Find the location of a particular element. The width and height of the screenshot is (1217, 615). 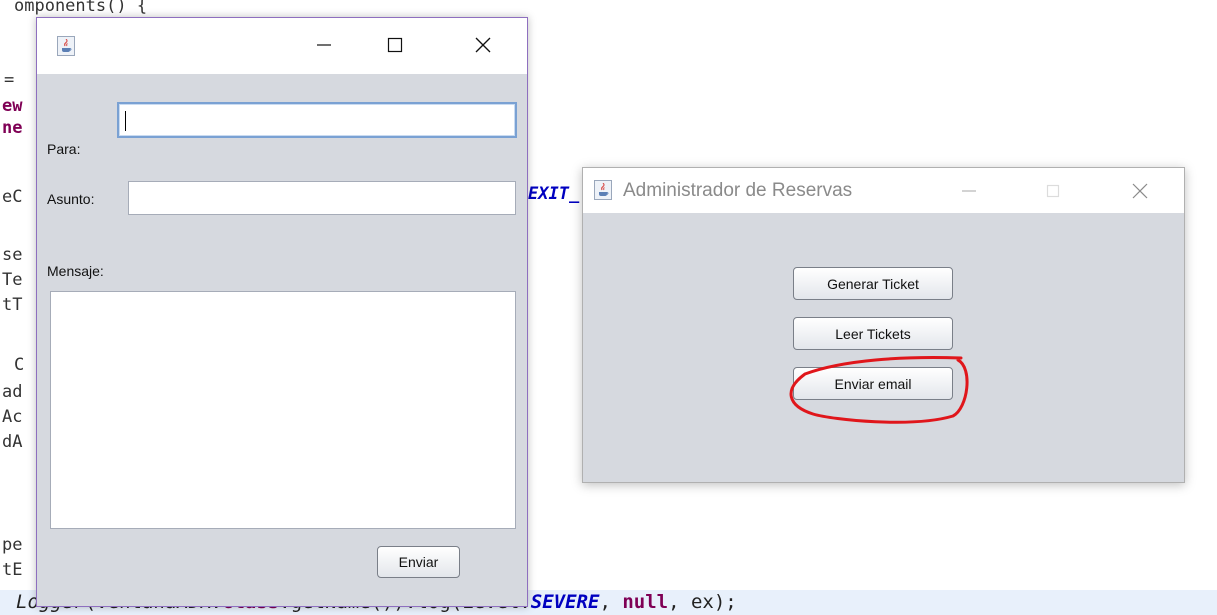

code-fragment: ew is located at coordinates (12, 106).